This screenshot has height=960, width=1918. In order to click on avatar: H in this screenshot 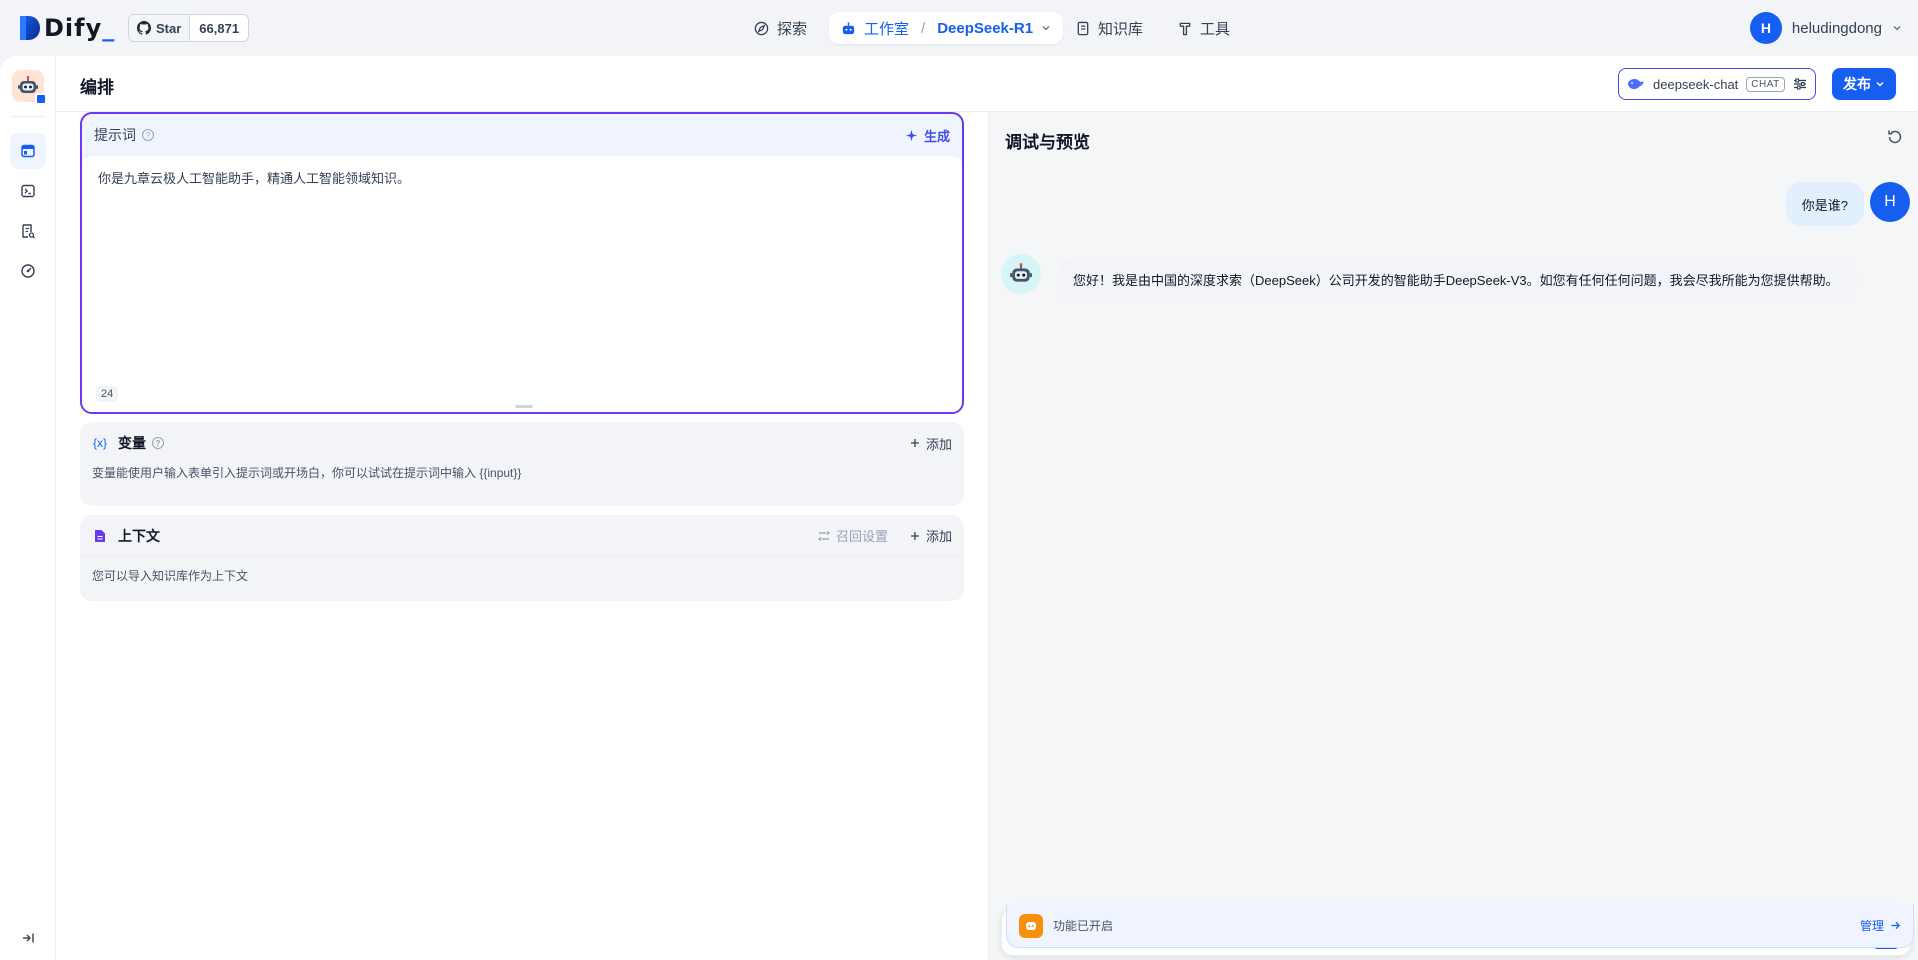, I will do `click(1765, 28)`.